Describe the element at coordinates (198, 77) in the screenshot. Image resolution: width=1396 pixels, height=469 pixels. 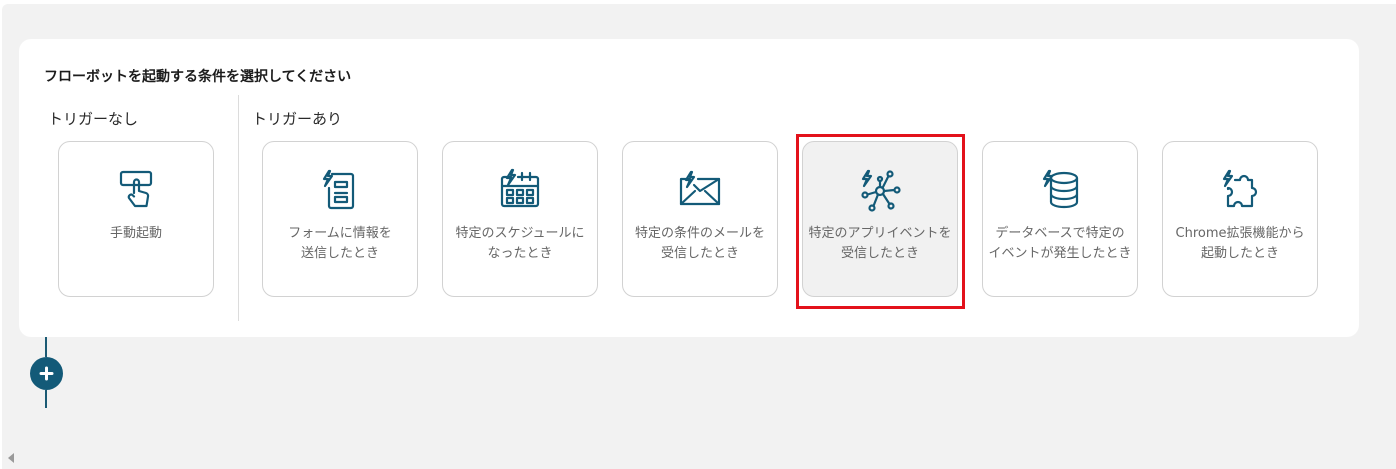
I see `panel-title: フローボットを起動する条件を選択してください` at that location.